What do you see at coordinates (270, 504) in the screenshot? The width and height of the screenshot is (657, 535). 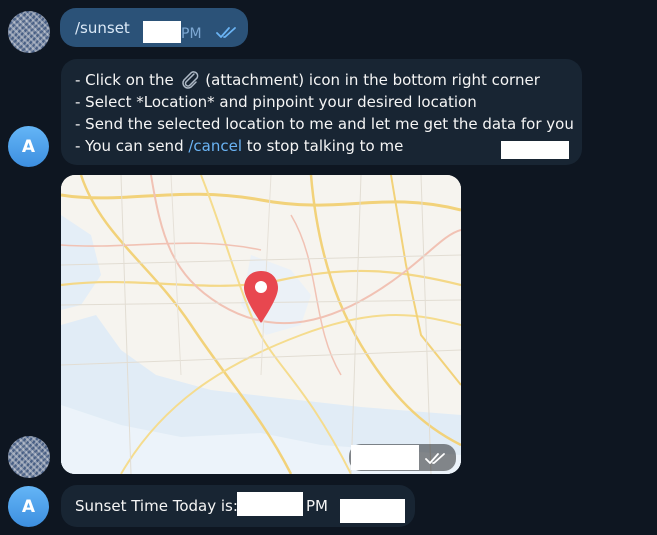 I see `redacted-sunset-time` at bounding box center [270, 504].